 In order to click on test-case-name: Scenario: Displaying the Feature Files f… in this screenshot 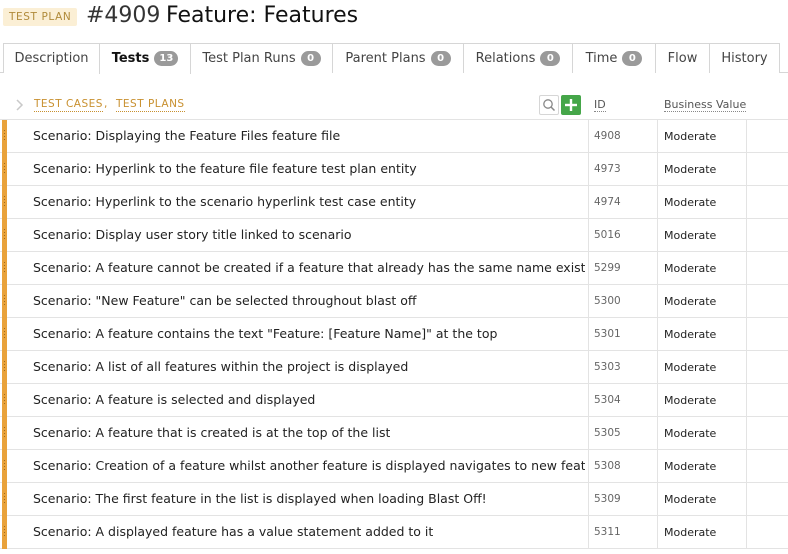, I will do `click(186, 135)`.